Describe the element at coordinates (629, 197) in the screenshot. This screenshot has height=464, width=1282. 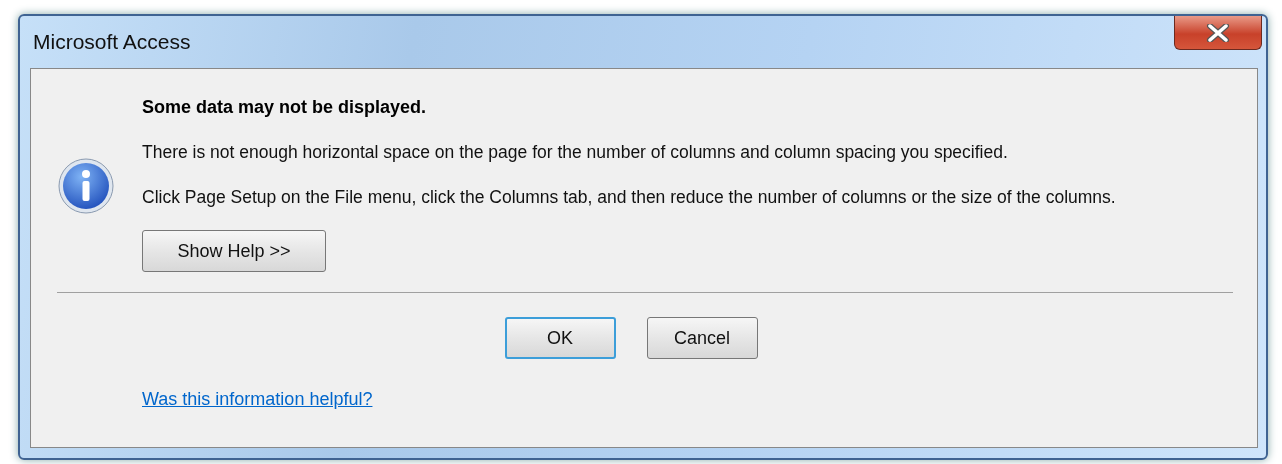
I see `message-text: Click Page Setup on the File menu, click the Columns tab, and then reduce the number of columns or the size of the columns.` at that location.